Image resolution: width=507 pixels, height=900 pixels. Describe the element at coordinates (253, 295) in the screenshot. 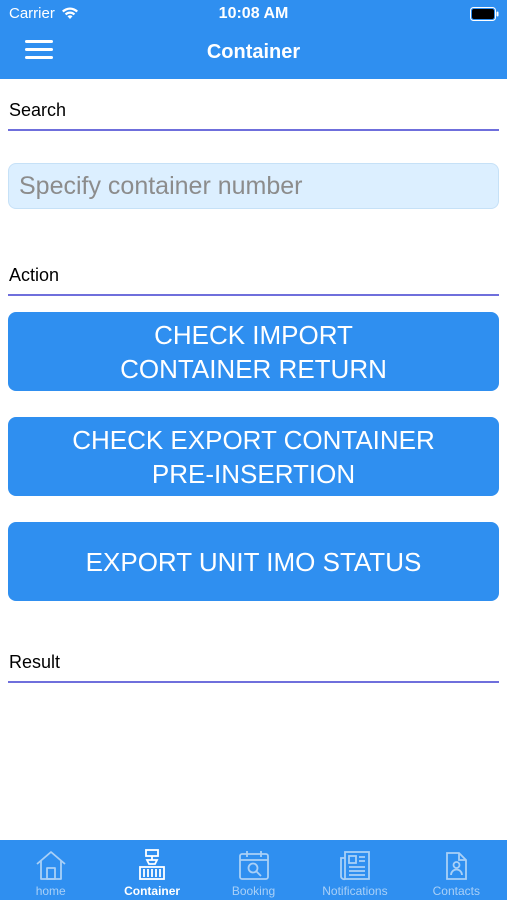

I see `action-divider` at that location.